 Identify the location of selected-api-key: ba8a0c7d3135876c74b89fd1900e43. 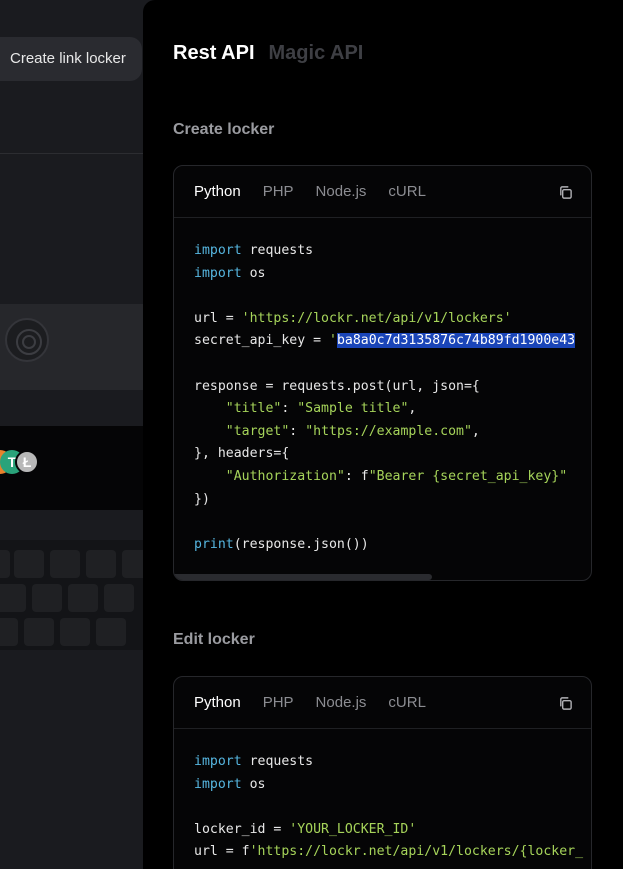
(456, 341).